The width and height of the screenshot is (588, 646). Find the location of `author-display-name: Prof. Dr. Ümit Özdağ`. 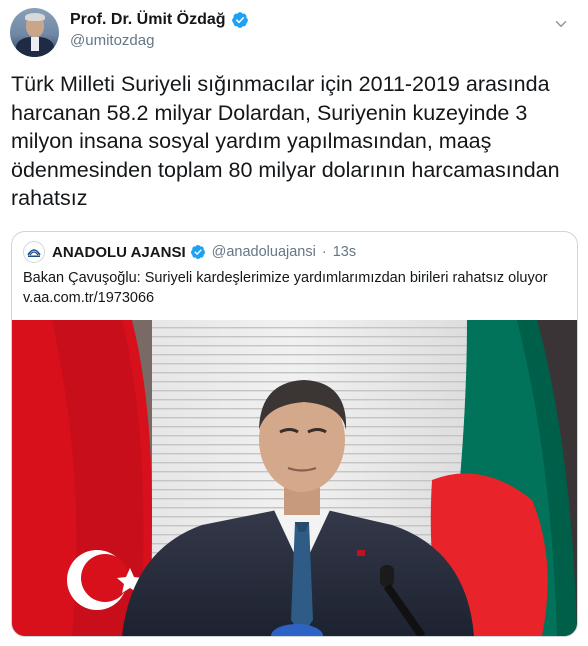

author-display-name: Prof. Dr. Ümit Özdağ is located at coordinates (148, 20).